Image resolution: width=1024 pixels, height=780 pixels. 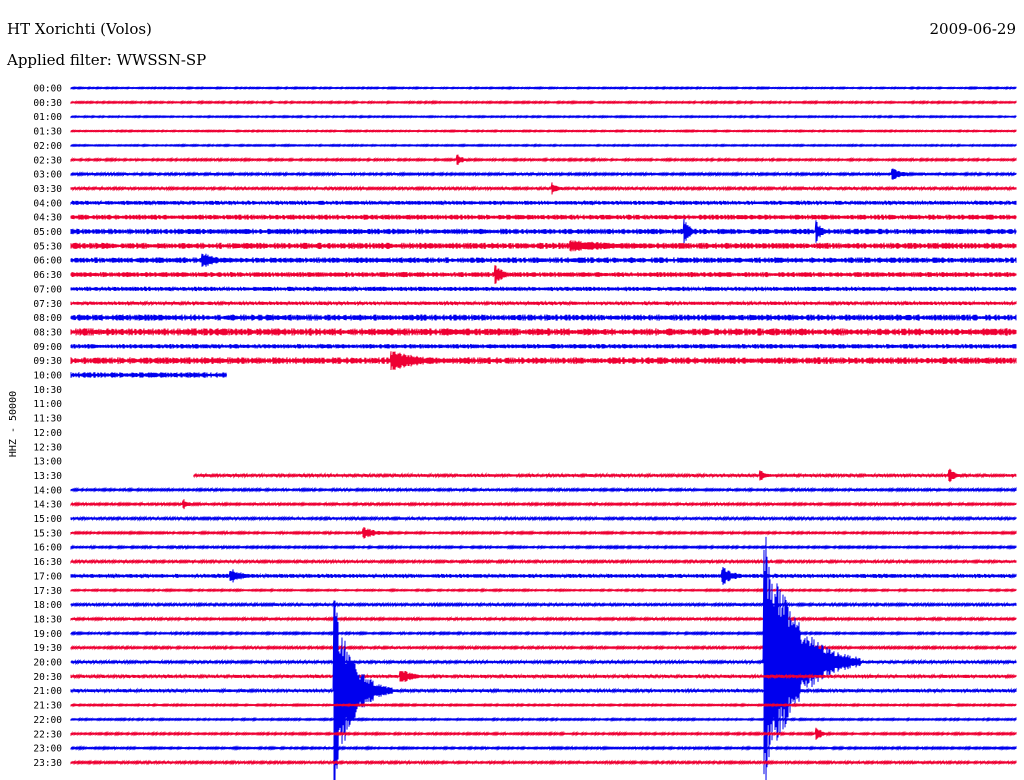 I want to click on time-tick-label: 10:00, so click(x=47, y=376).